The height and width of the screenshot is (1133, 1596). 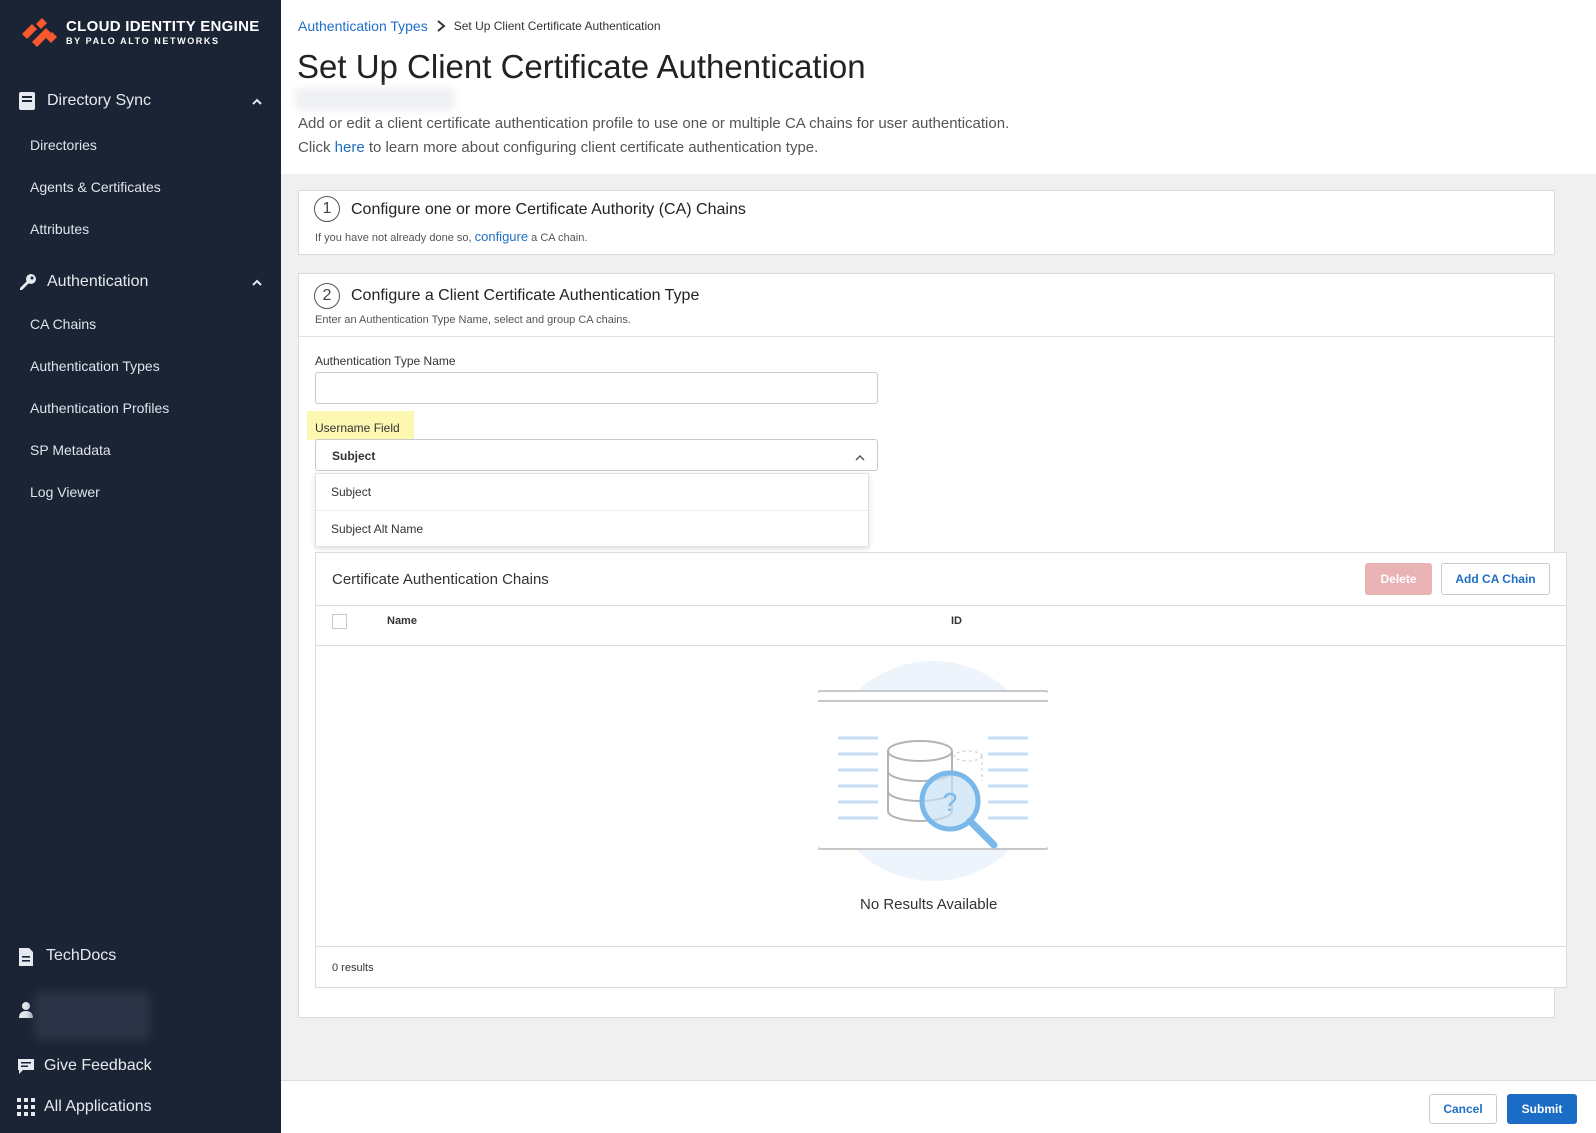 I want to click on all-applications-label: All Applications, so click(x=98, y=1106).